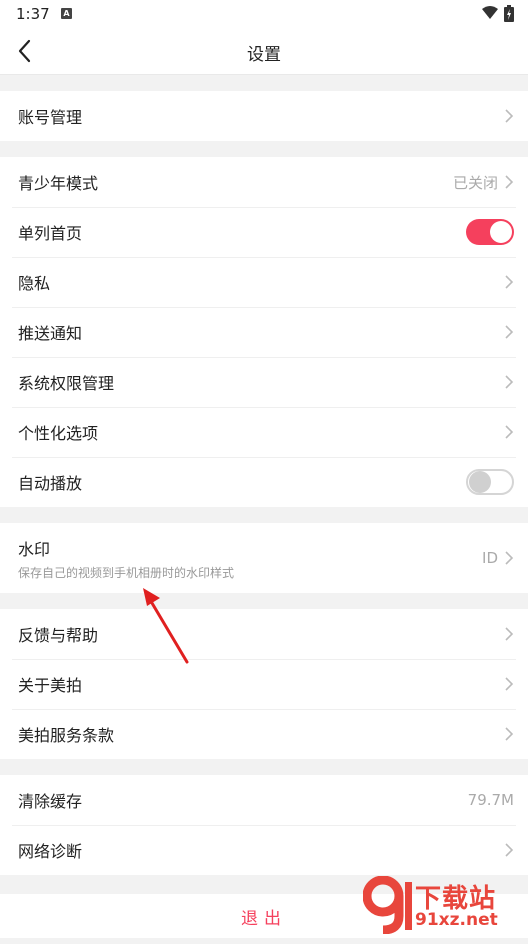  What do you see at coordinates (166, 626) in the screenshot?
I see `annotation-arrow-icon` at bounding box center [166, 626].